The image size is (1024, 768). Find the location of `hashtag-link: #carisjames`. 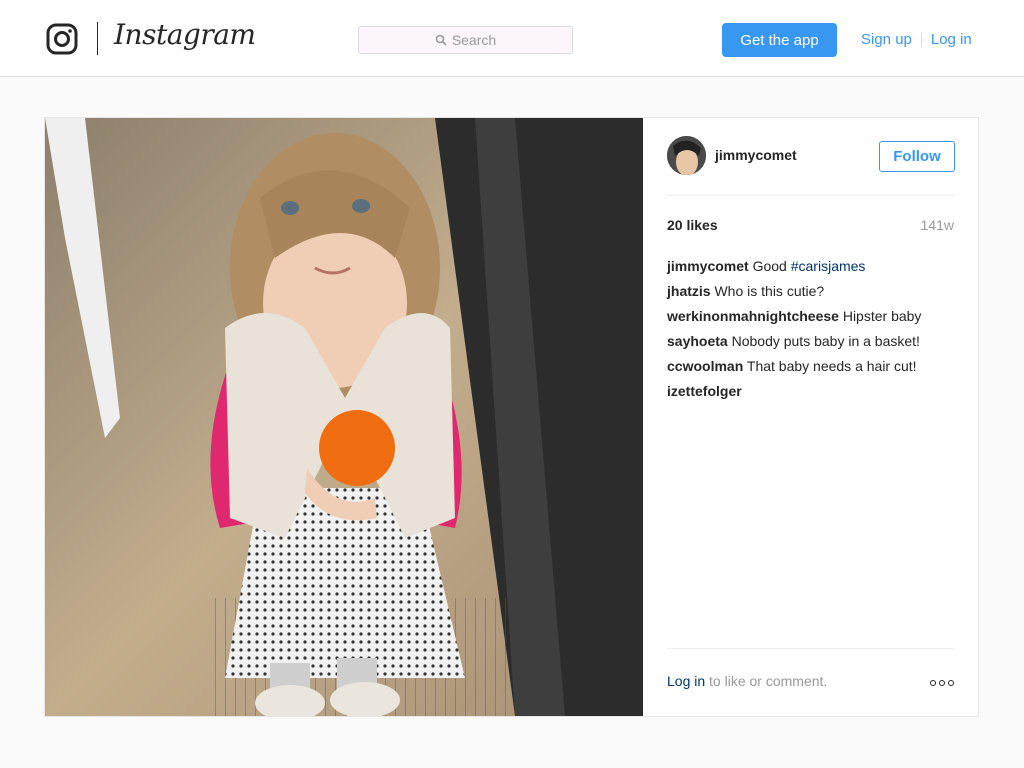

hashtag-link: #carisjames is located at coordinates (828, 266).